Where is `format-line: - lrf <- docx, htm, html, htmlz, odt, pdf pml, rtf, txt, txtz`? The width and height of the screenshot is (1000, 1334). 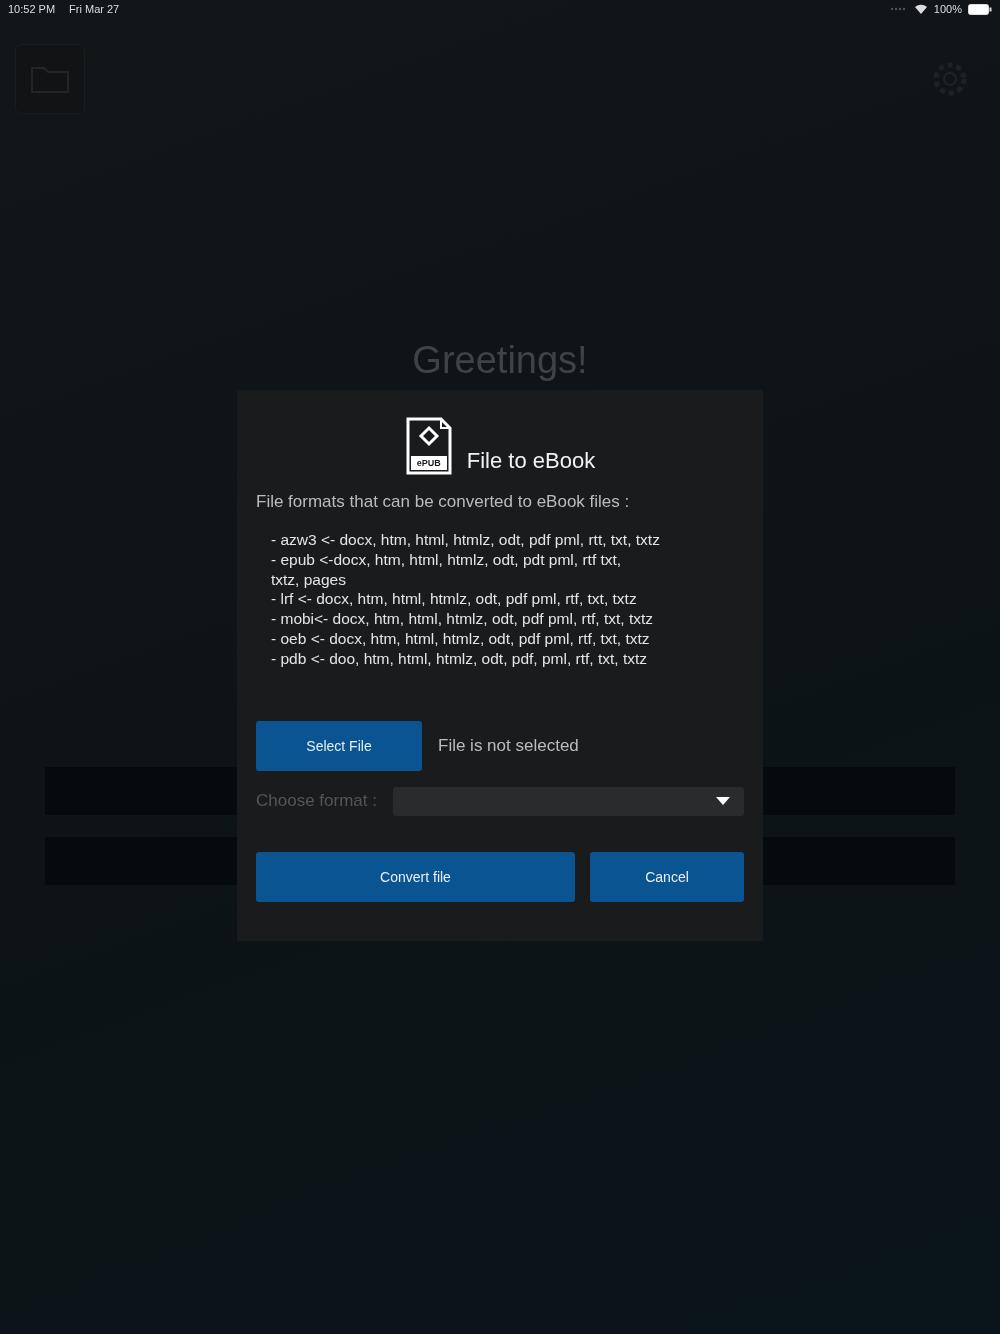 format-line: - lrf <- docx, htm, html, htmlz, odt, pdf pml, rtf, txt, txtz is located at coordinates (454, 599).